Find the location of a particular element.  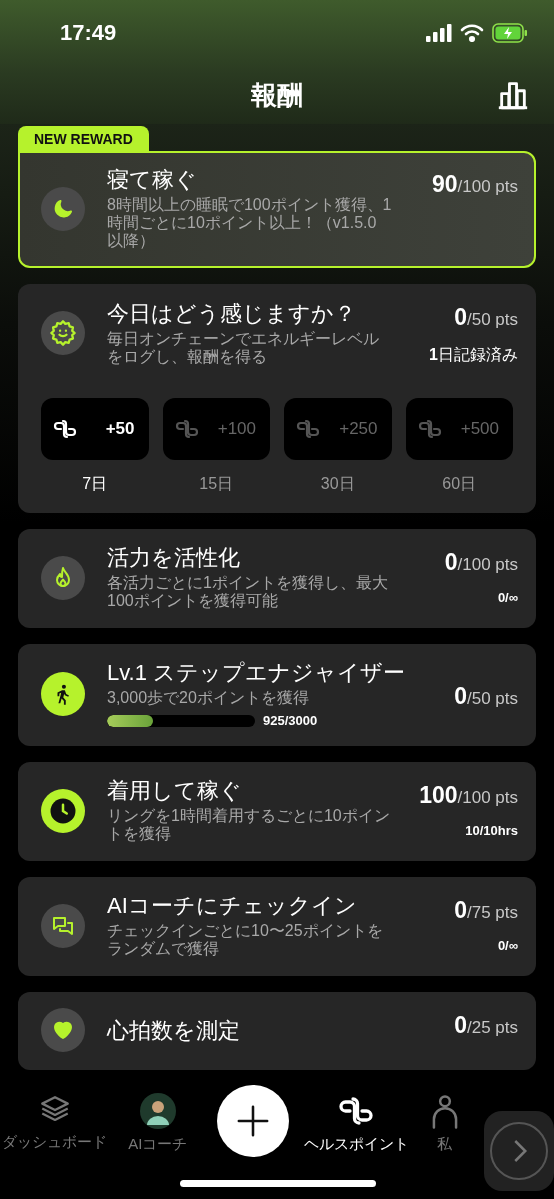

points-value: 0/25 pts is located at coordinates (486, 1025).